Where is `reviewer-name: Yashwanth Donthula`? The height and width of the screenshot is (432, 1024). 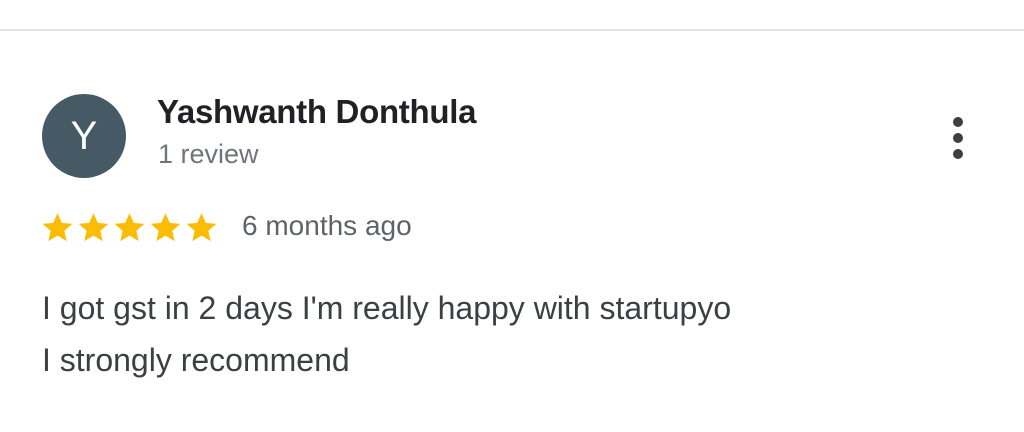
reviewer-name: Yashwanth Donthula is located at coordinates (316, 112).